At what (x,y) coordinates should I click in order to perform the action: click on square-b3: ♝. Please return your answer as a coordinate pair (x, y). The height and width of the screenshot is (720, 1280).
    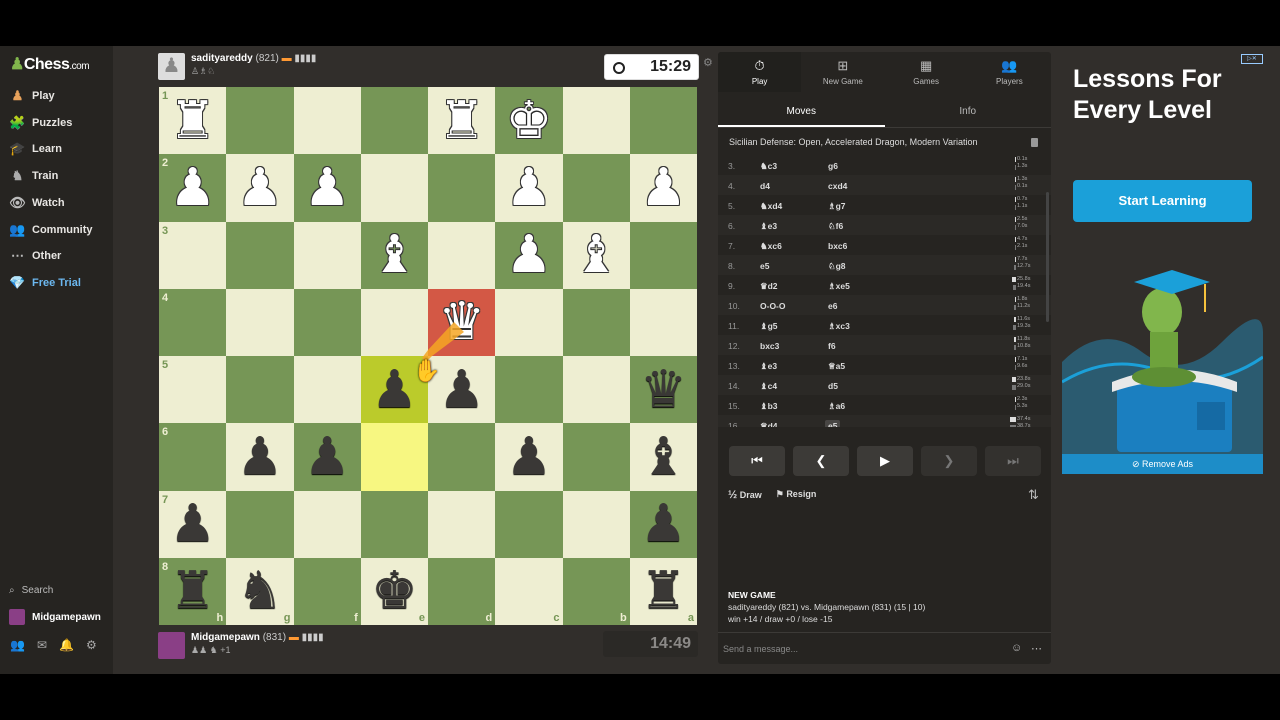
    Looking at the image, I should click on (596, 255).